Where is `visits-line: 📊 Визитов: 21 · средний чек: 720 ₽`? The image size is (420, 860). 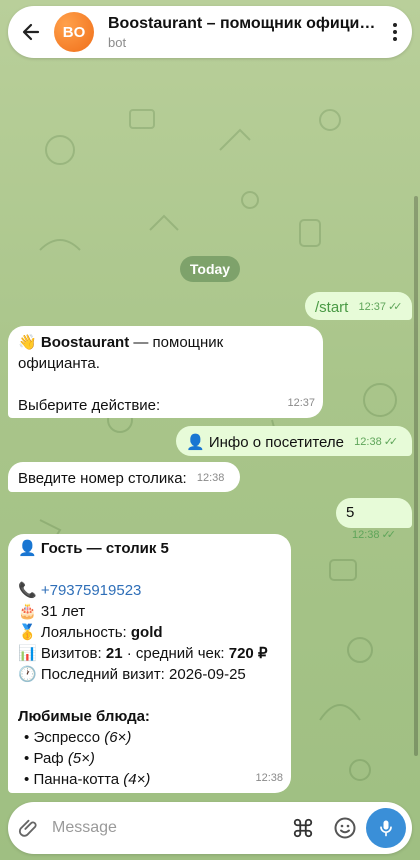 visits-line: 📊 Визитов: 21 · средний чек: 720 ₽ is located at coordinates (149, 653).